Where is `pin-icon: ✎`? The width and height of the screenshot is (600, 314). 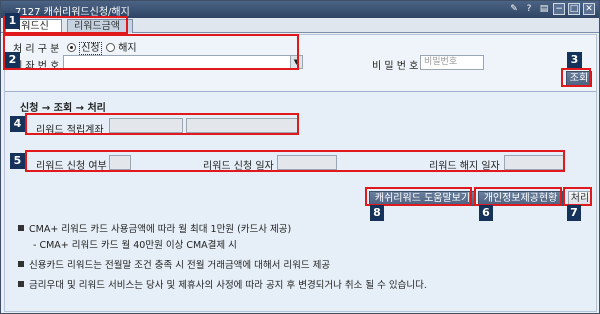 pin-icon: ✎ is located at coordinates (514, 9).